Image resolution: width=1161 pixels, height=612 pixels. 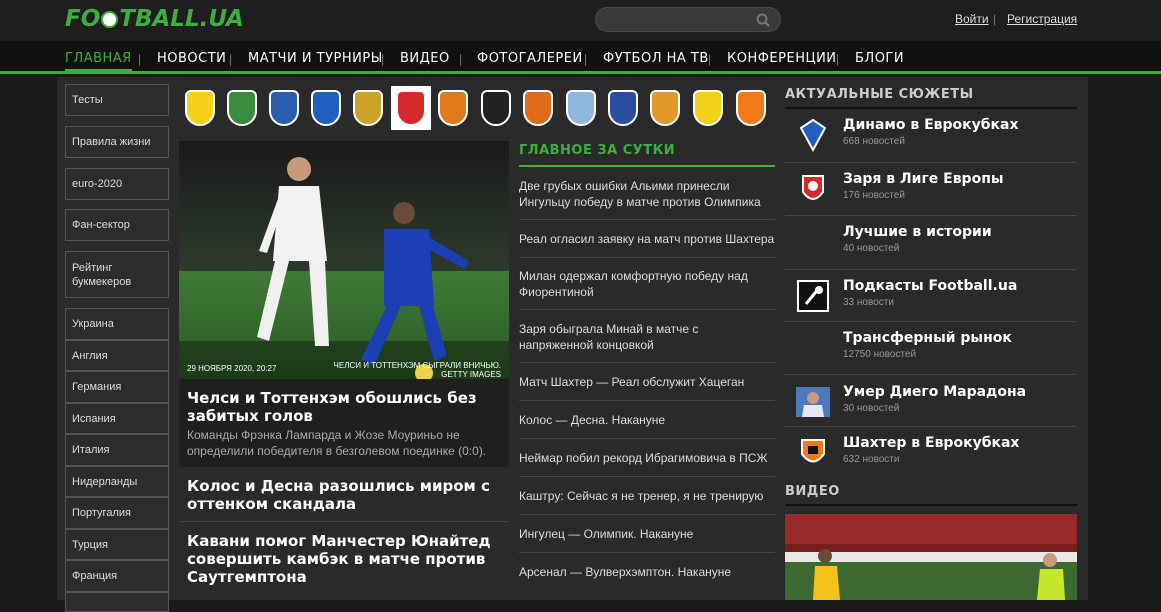 I want to click on topic-item: Шахтер в Еврокубках 632 новости, so click(x=931, y=453).